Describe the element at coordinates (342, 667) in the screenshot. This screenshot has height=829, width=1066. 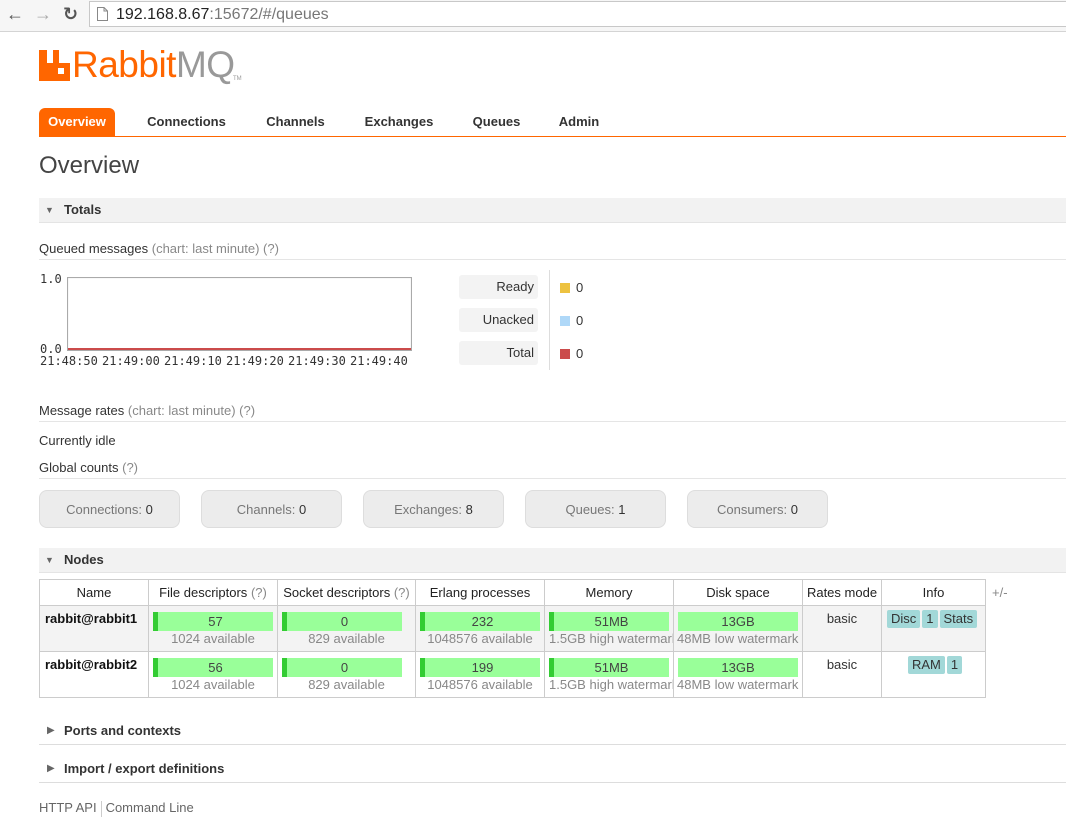
I see `sd-bar: 0` at that location.